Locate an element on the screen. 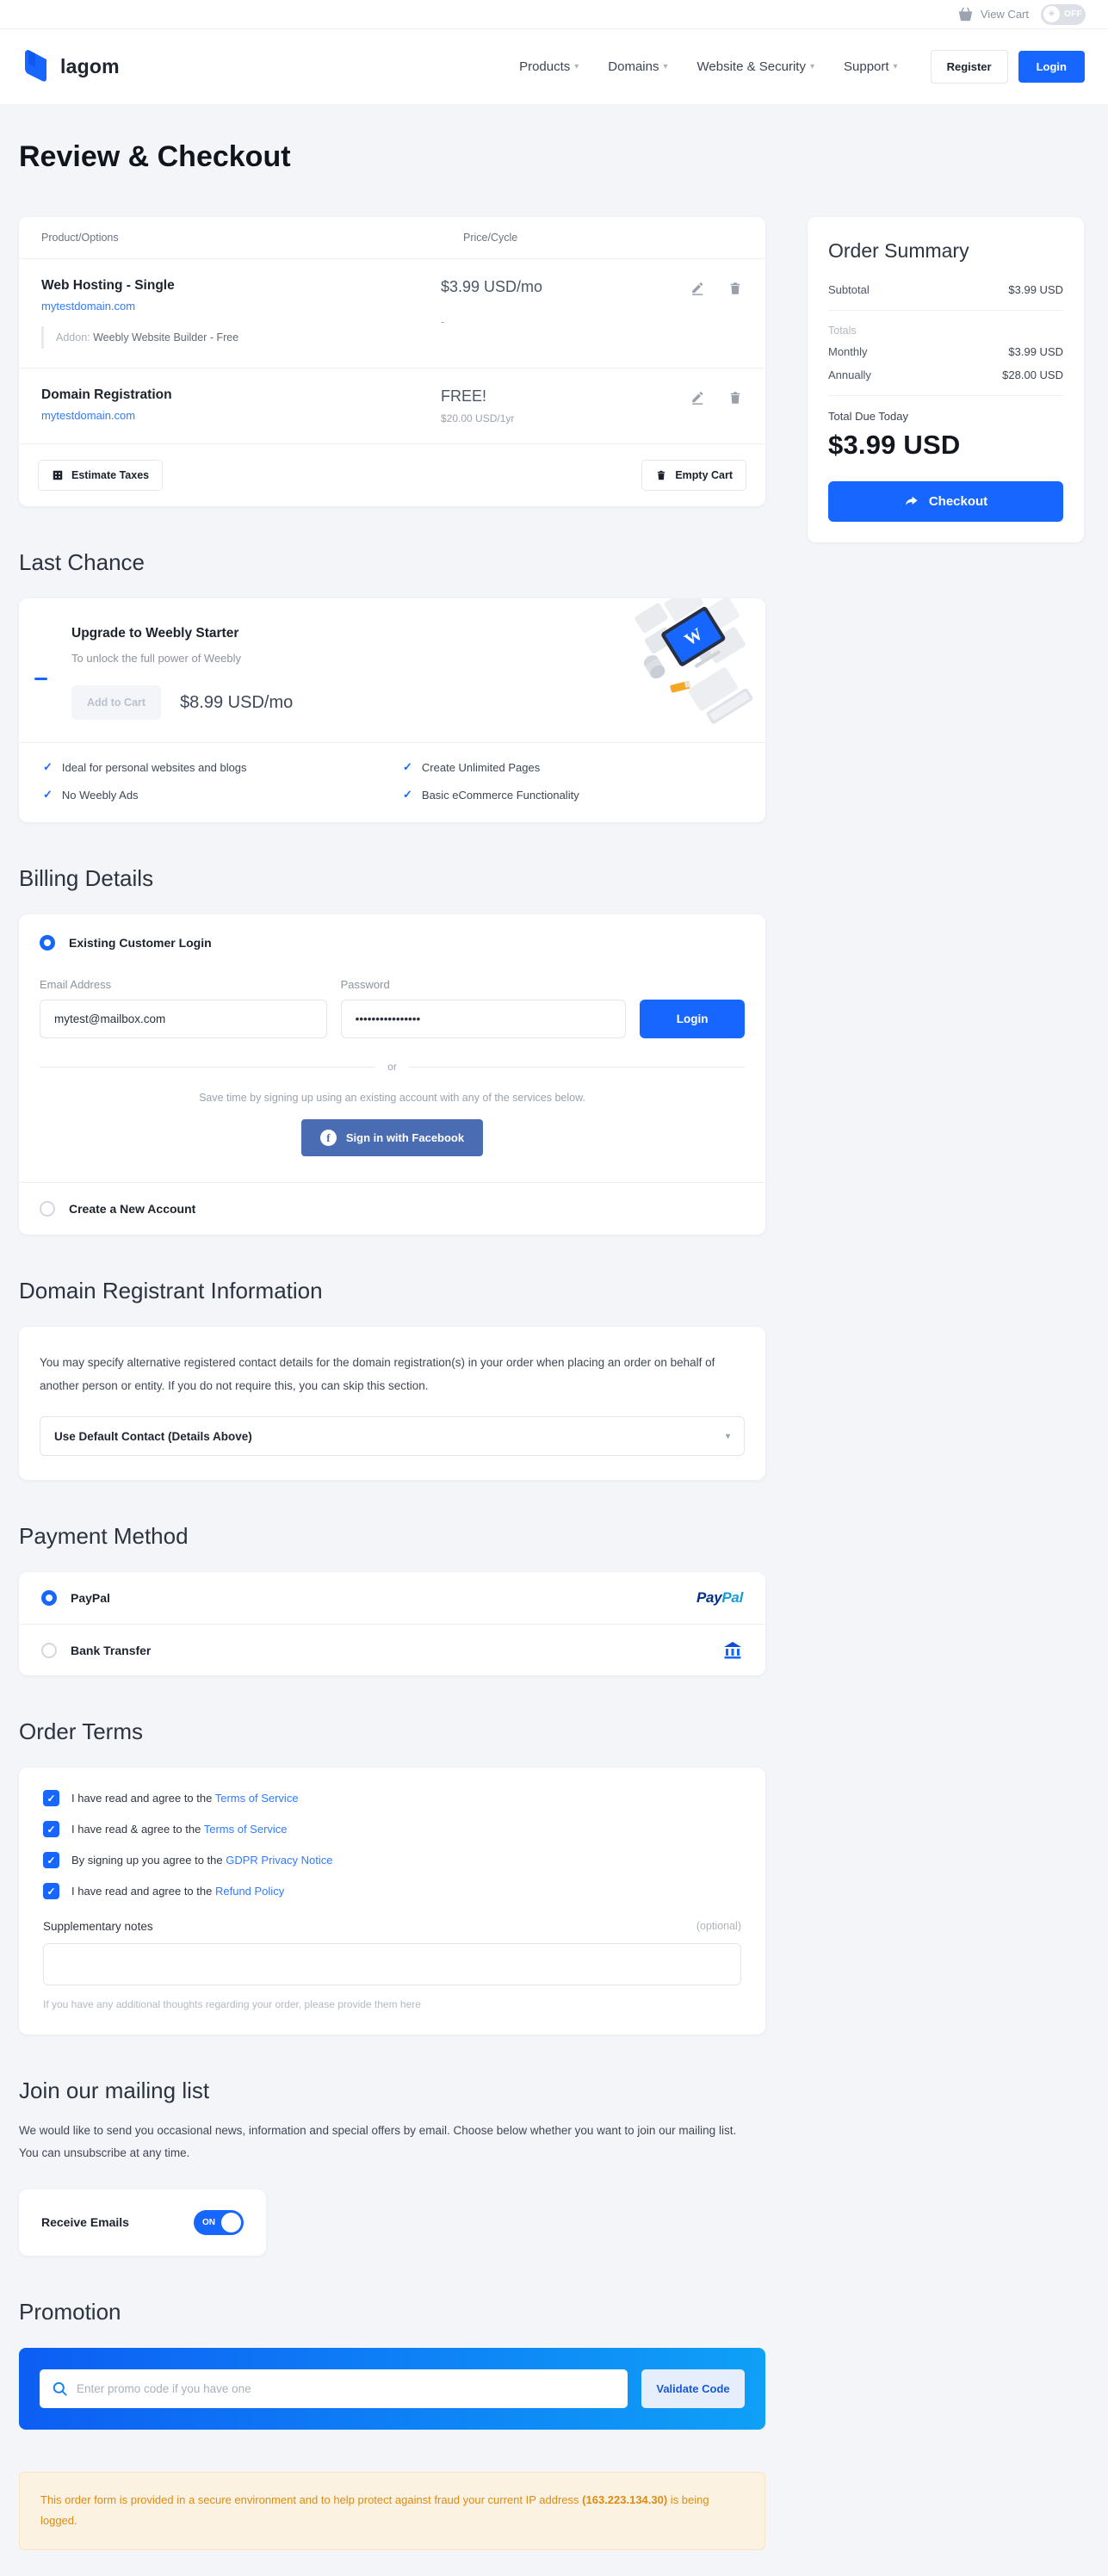 The height and width of the screenshot is (2576, 1108). promo-input-wrap is located at coordinates (334, 2388).